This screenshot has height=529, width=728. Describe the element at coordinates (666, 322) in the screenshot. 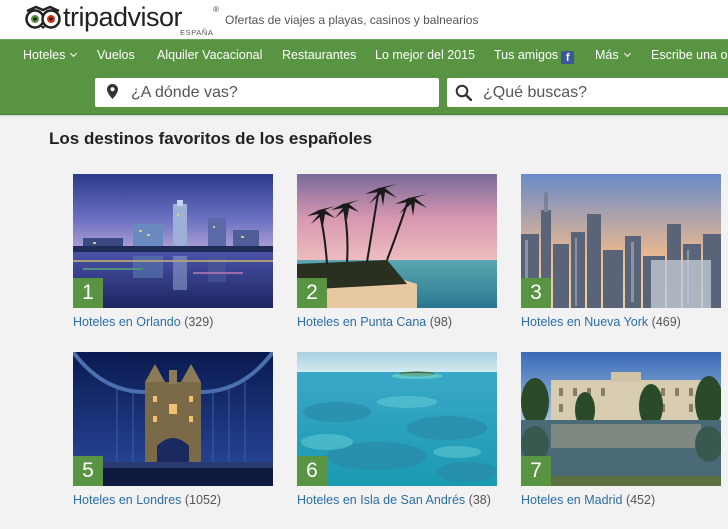

I see `review-count: (469)` at that location.